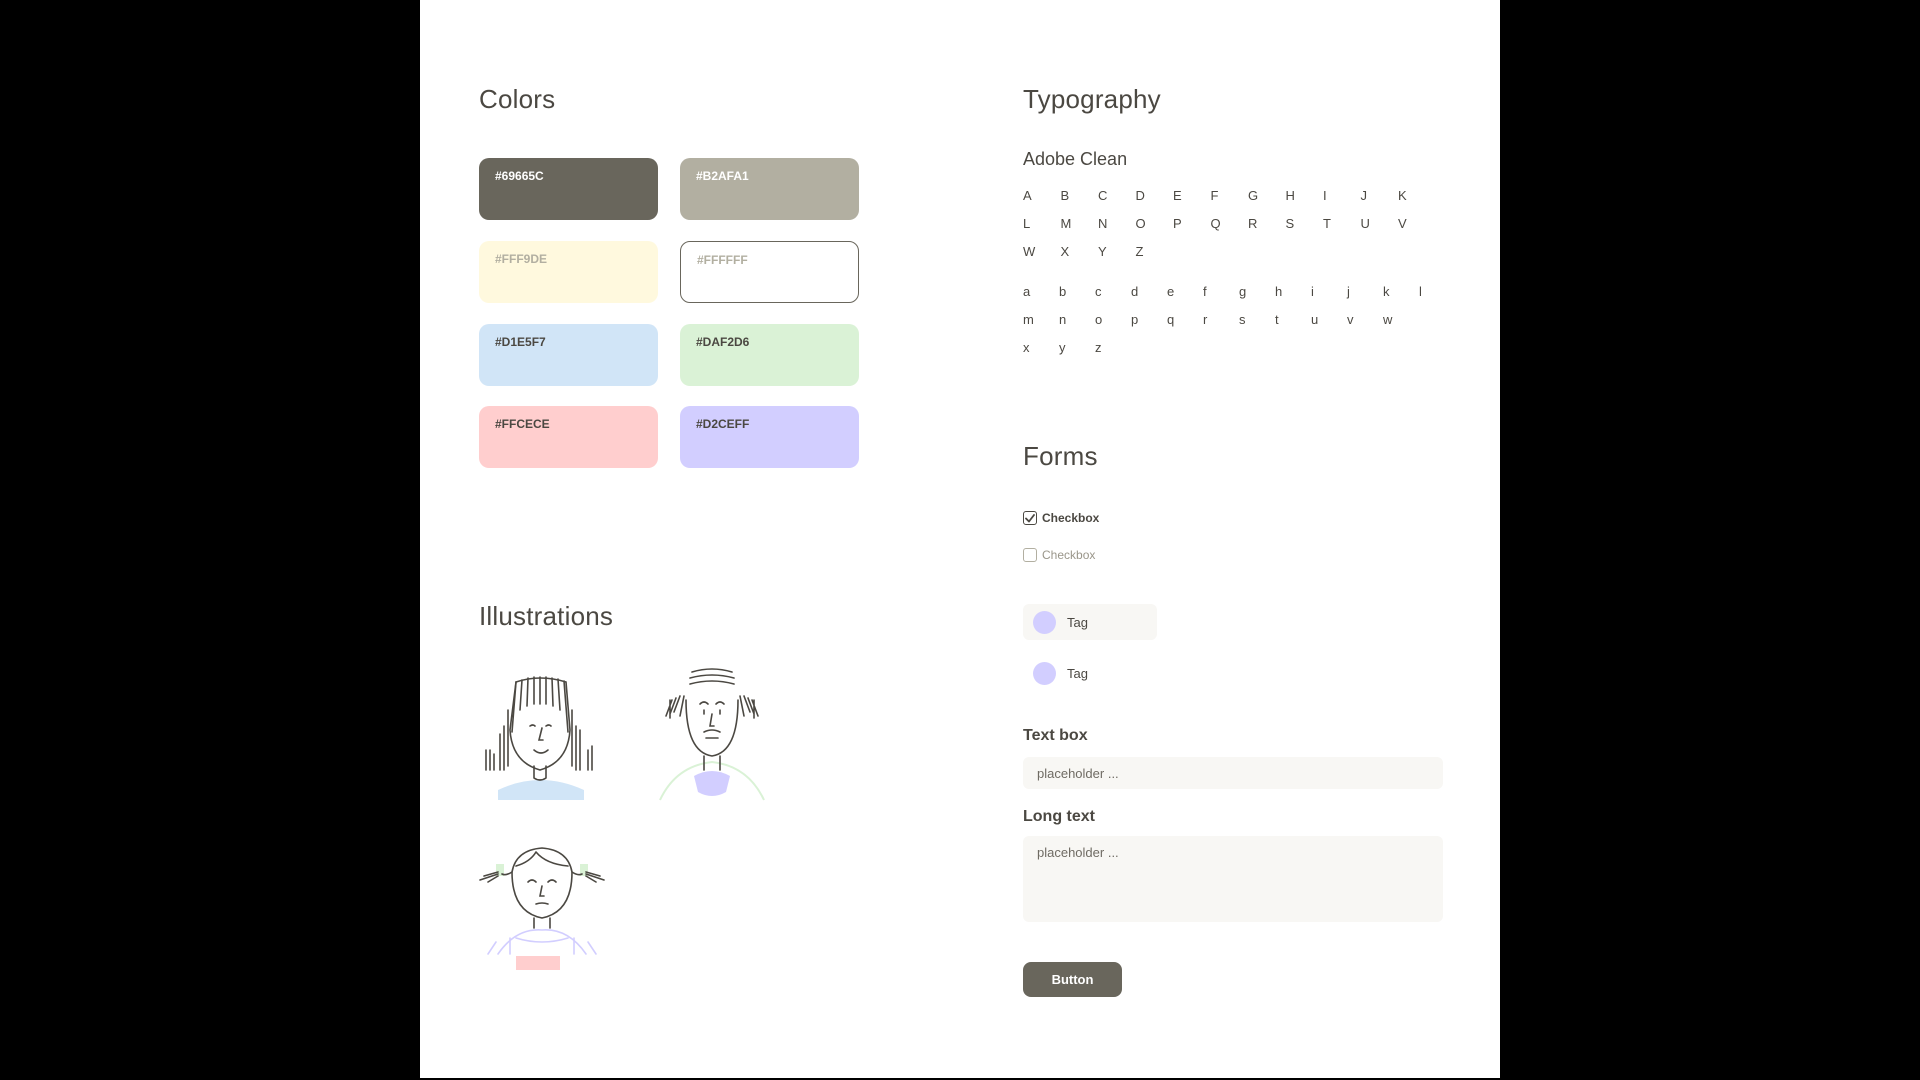 This screenshot has width=1920, height=1080. I want to click on color-swatch: #B2AFA1, so click(769, 189).